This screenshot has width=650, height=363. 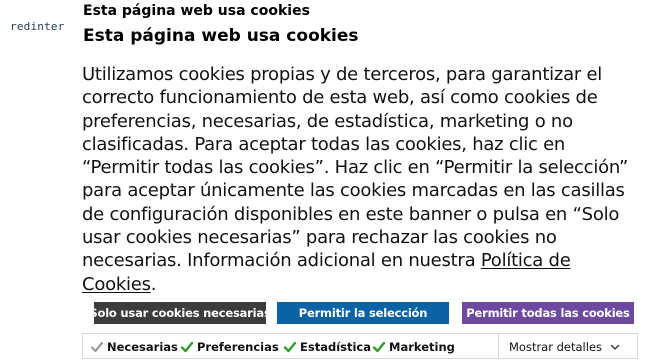 What do you see at coordinates (238, 347) in the screenshot?
I see `option-label: Preferencias` at bounding box center [238, 347].